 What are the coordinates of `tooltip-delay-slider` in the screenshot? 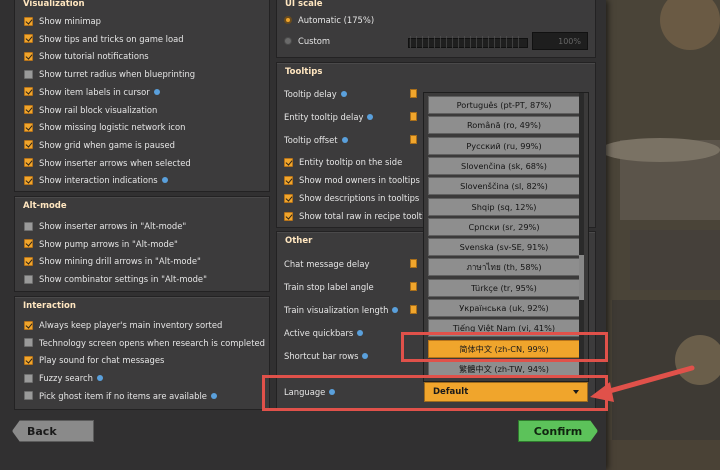 It's located at (413, 93).